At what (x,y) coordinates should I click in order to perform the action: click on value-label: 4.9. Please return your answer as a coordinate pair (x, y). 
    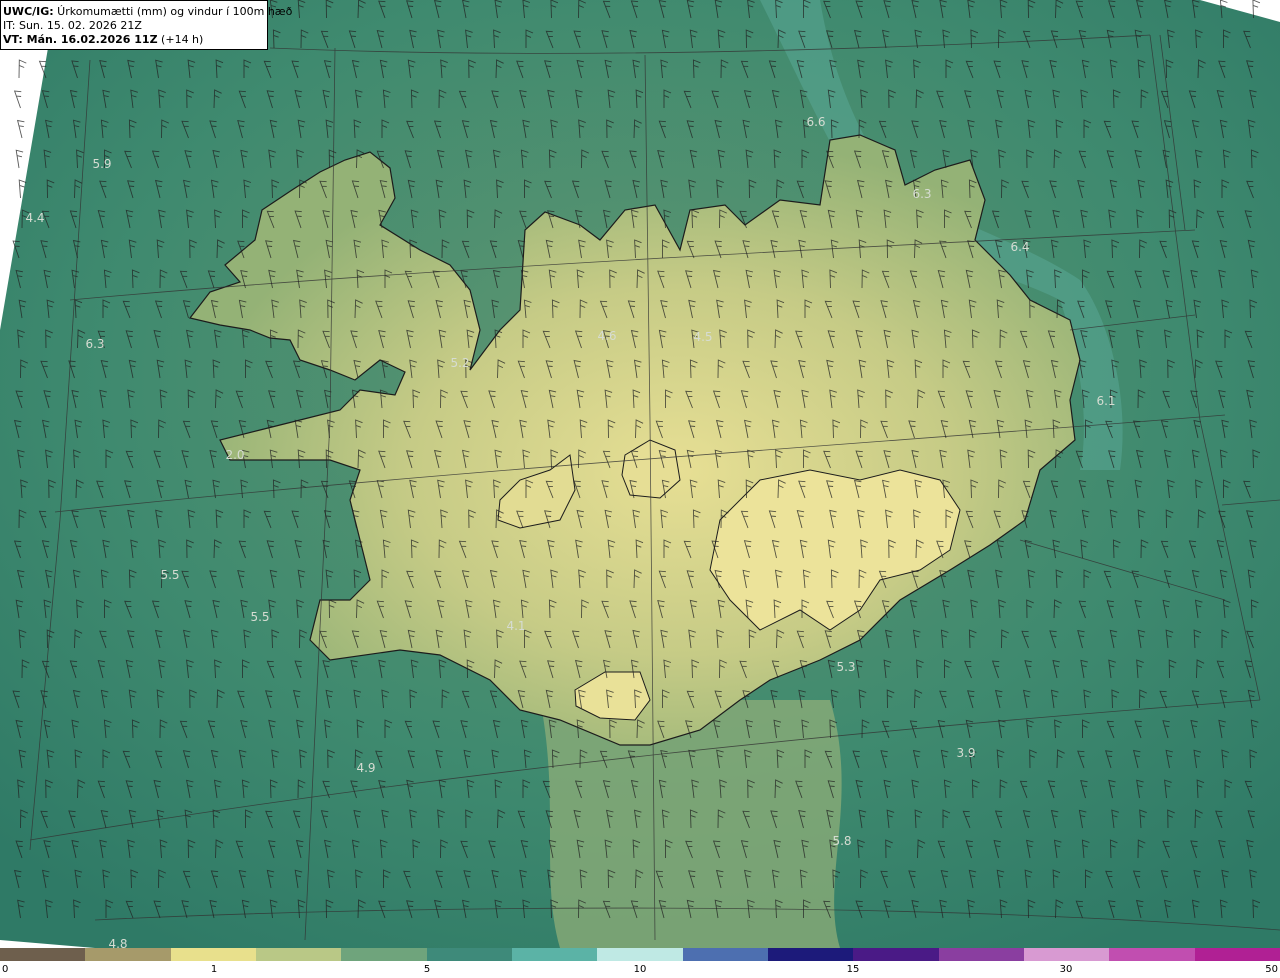
    Looking at the image, I should click on (365, 768).